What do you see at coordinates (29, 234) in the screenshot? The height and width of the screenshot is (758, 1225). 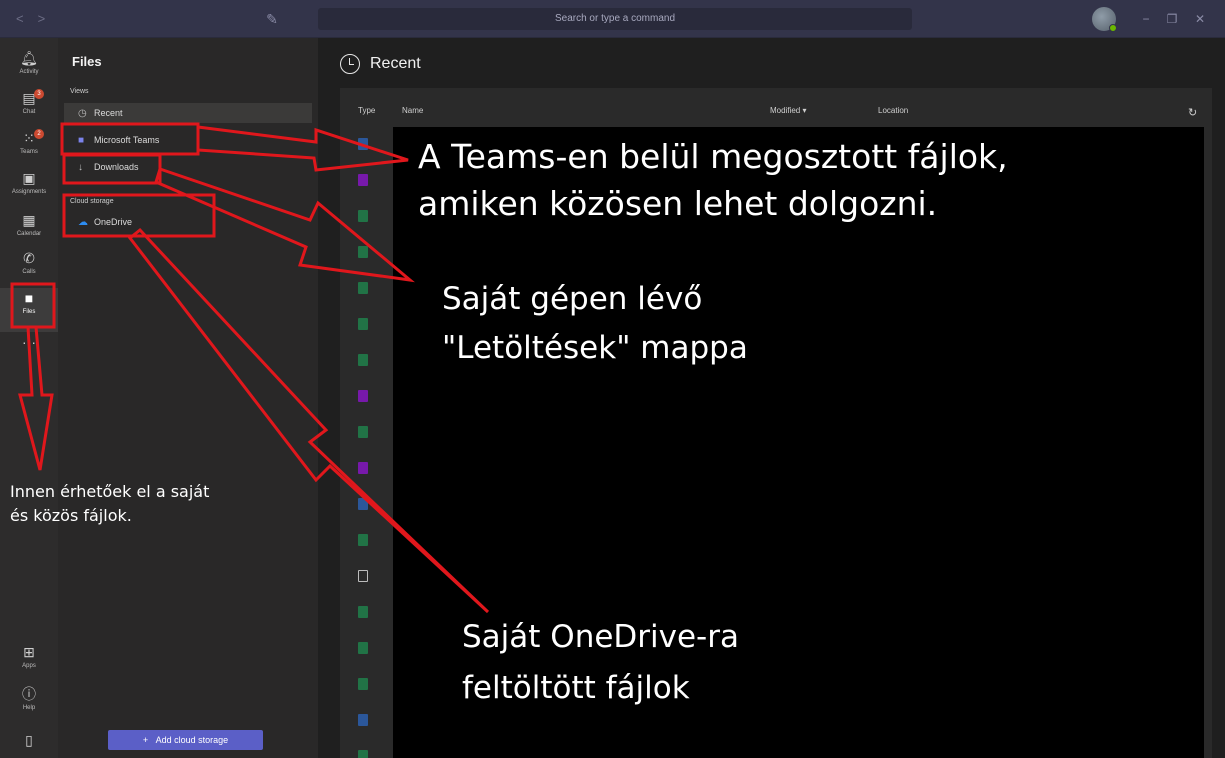 I see `rail-label: Calendar` at bounding box center [29, 234].